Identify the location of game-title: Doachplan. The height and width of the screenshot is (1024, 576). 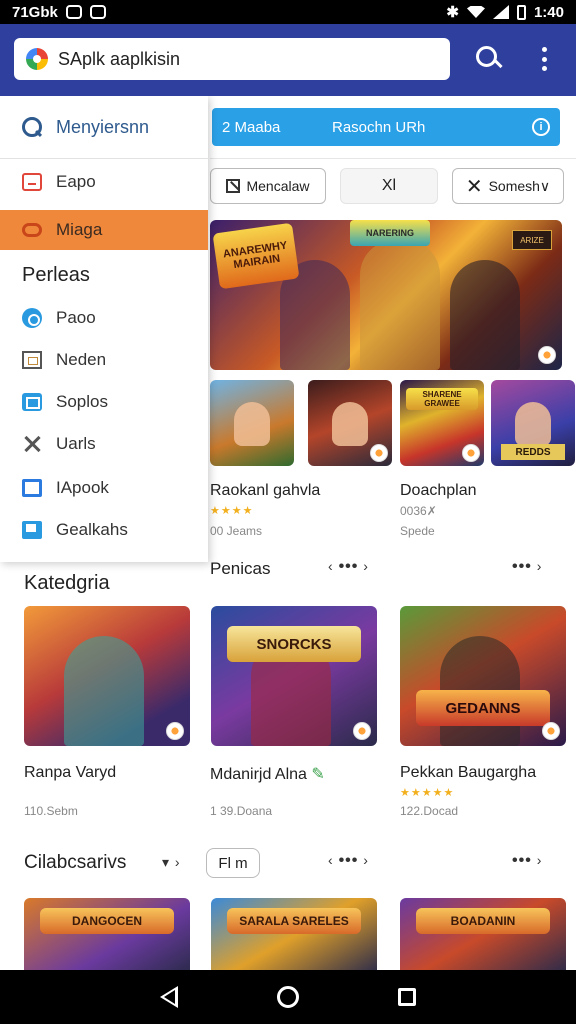
(438, 491).